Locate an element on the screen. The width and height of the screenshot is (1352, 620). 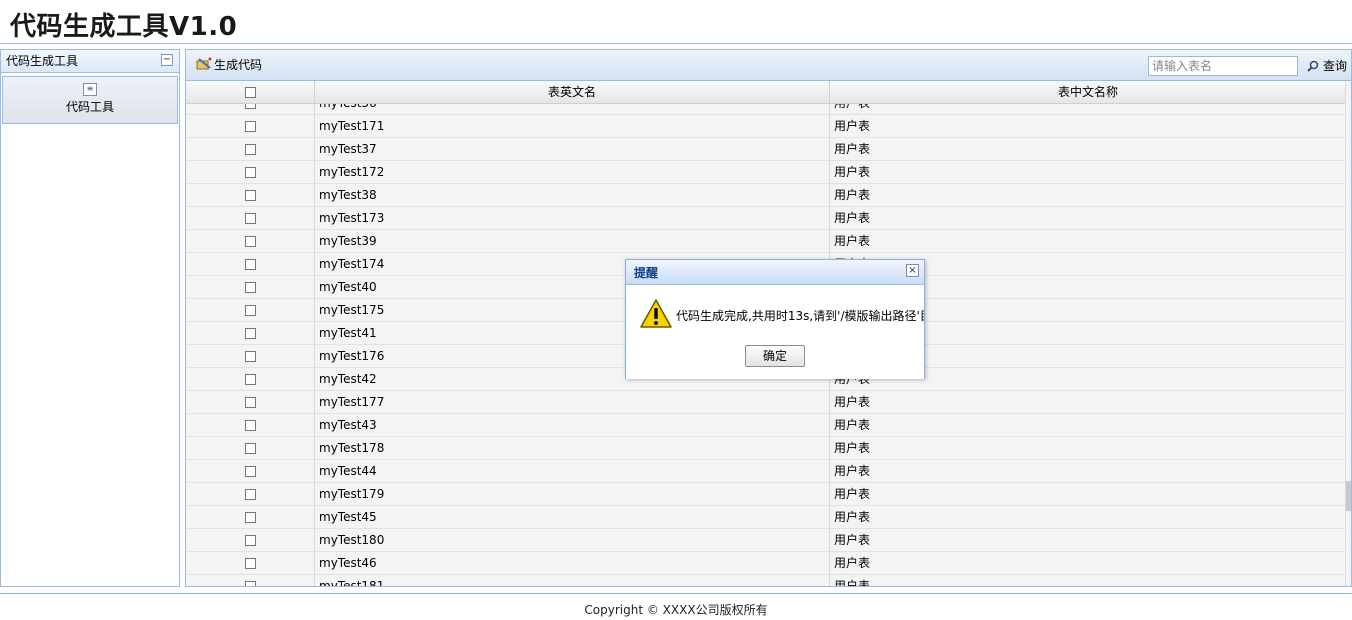
cell-english-name: myTest180 is located at coordinates (572, 540).